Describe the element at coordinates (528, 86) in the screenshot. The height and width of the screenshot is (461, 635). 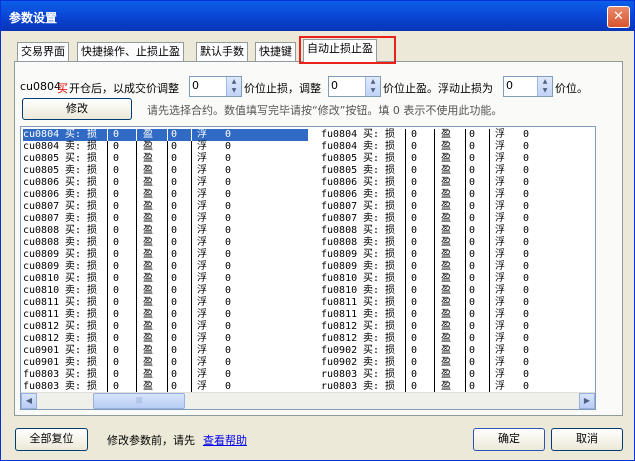
I see `trailing-stop-spinner: 0 ▲ ▼` at that location.